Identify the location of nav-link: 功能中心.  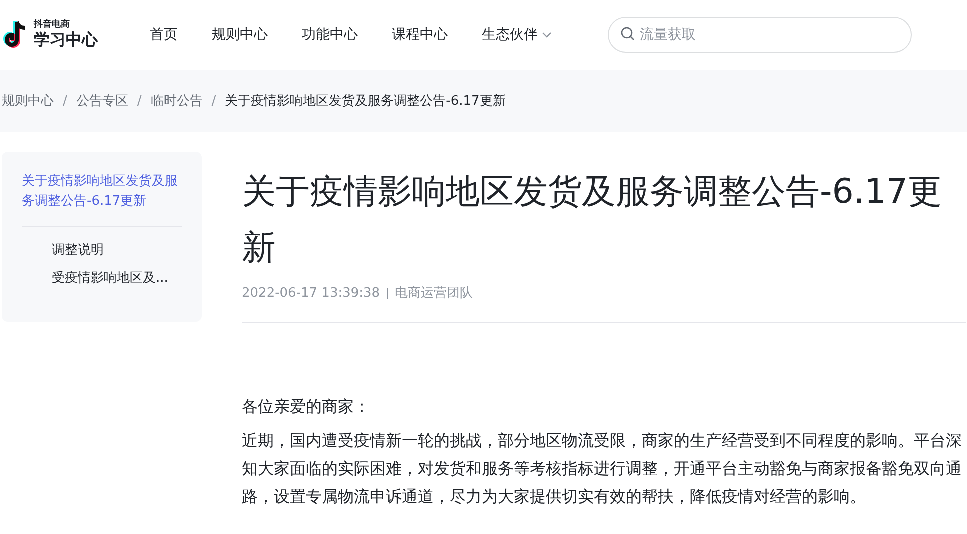
(330, 35).